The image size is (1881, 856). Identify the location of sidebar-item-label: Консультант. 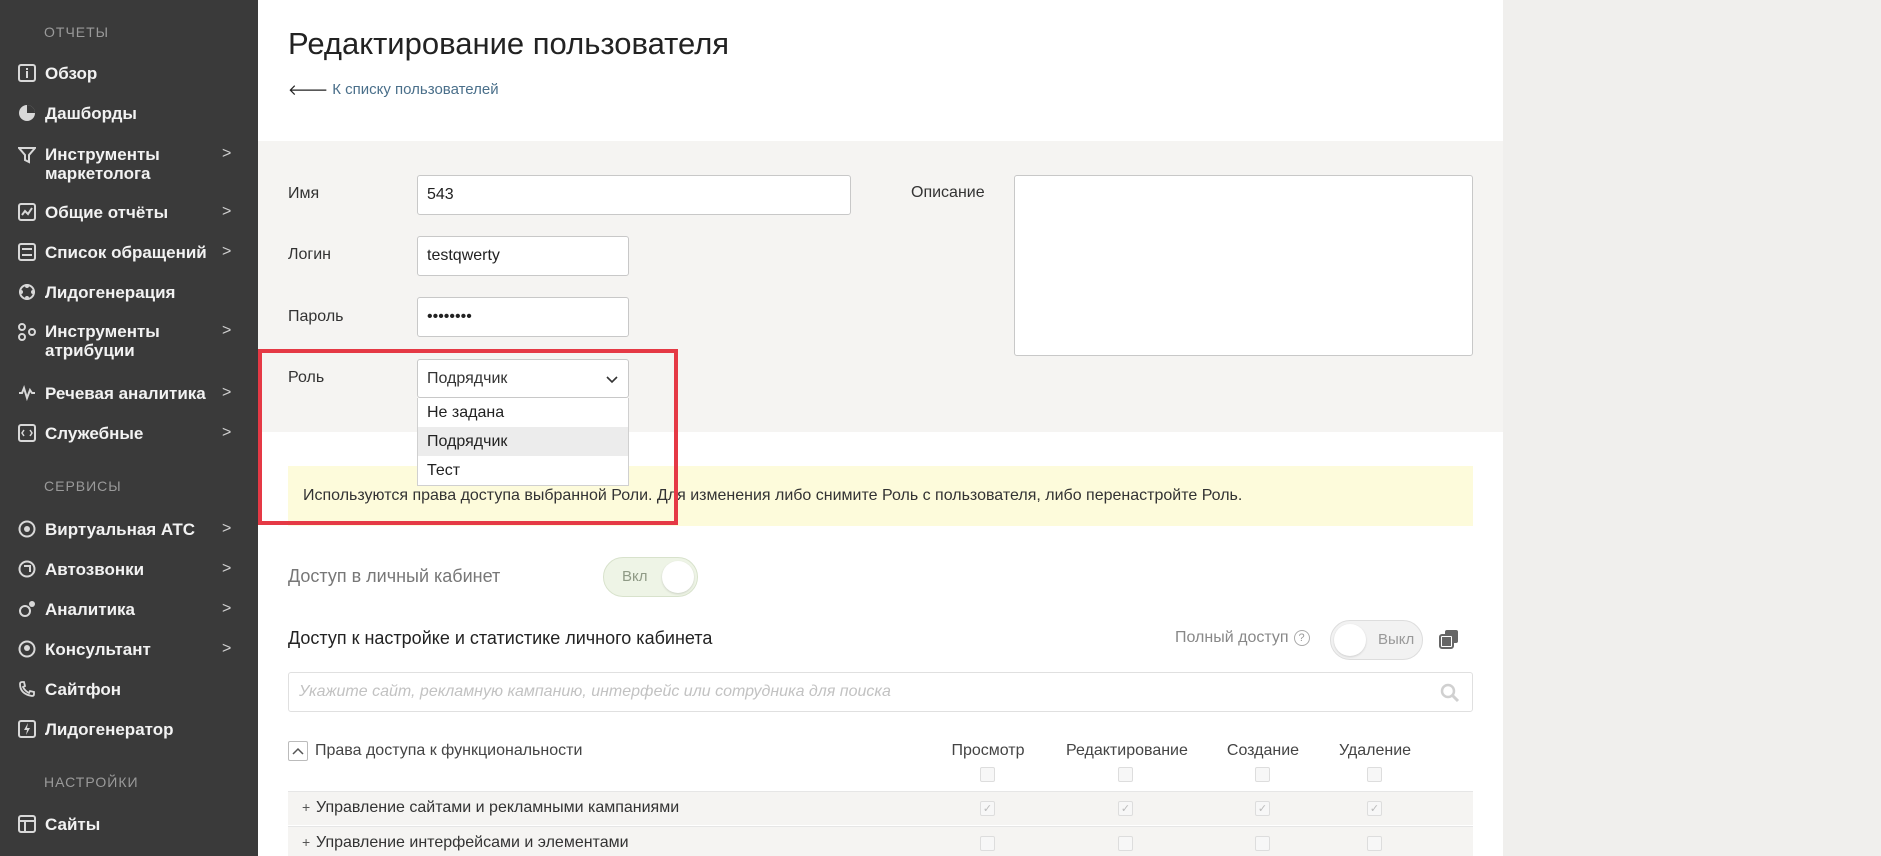
(98, 649).